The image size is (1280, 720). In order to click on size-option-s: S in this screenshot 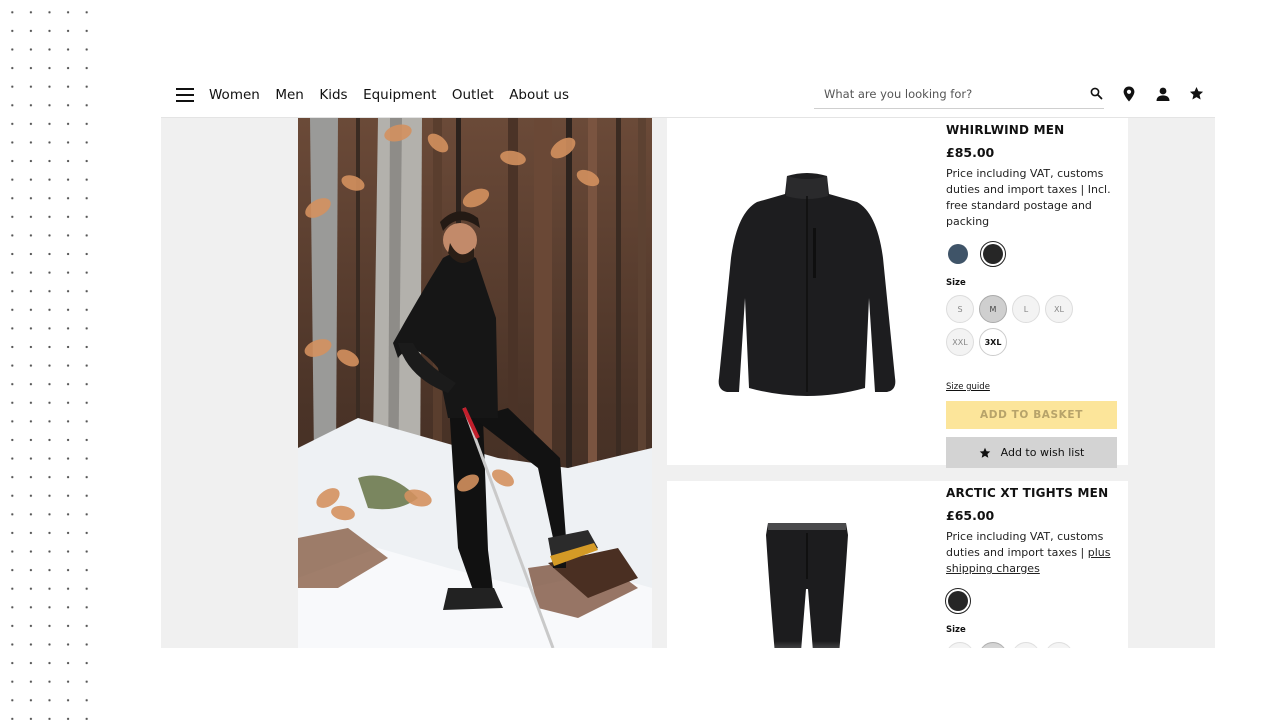, I will do `click(960, 309)`.